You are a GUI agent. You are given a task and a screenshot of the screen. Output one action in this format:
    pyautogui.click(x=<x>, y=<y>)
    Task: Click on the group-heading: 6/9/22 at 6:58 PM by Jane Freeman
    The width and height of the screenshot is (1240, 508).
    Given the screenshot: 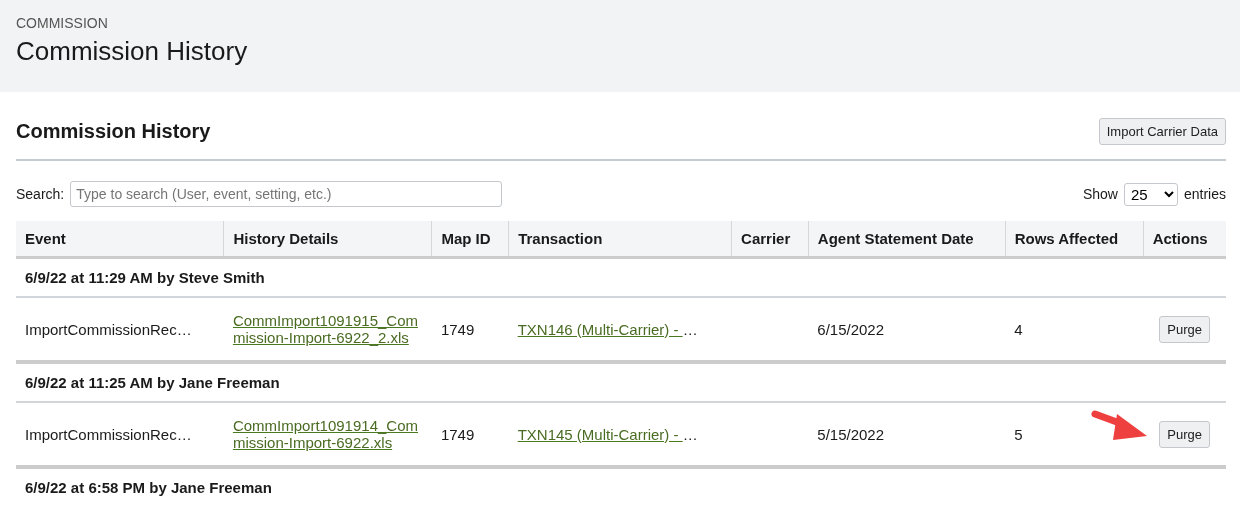 What is the action you would take?
    pyautogui.click(x=148, y=487)
    